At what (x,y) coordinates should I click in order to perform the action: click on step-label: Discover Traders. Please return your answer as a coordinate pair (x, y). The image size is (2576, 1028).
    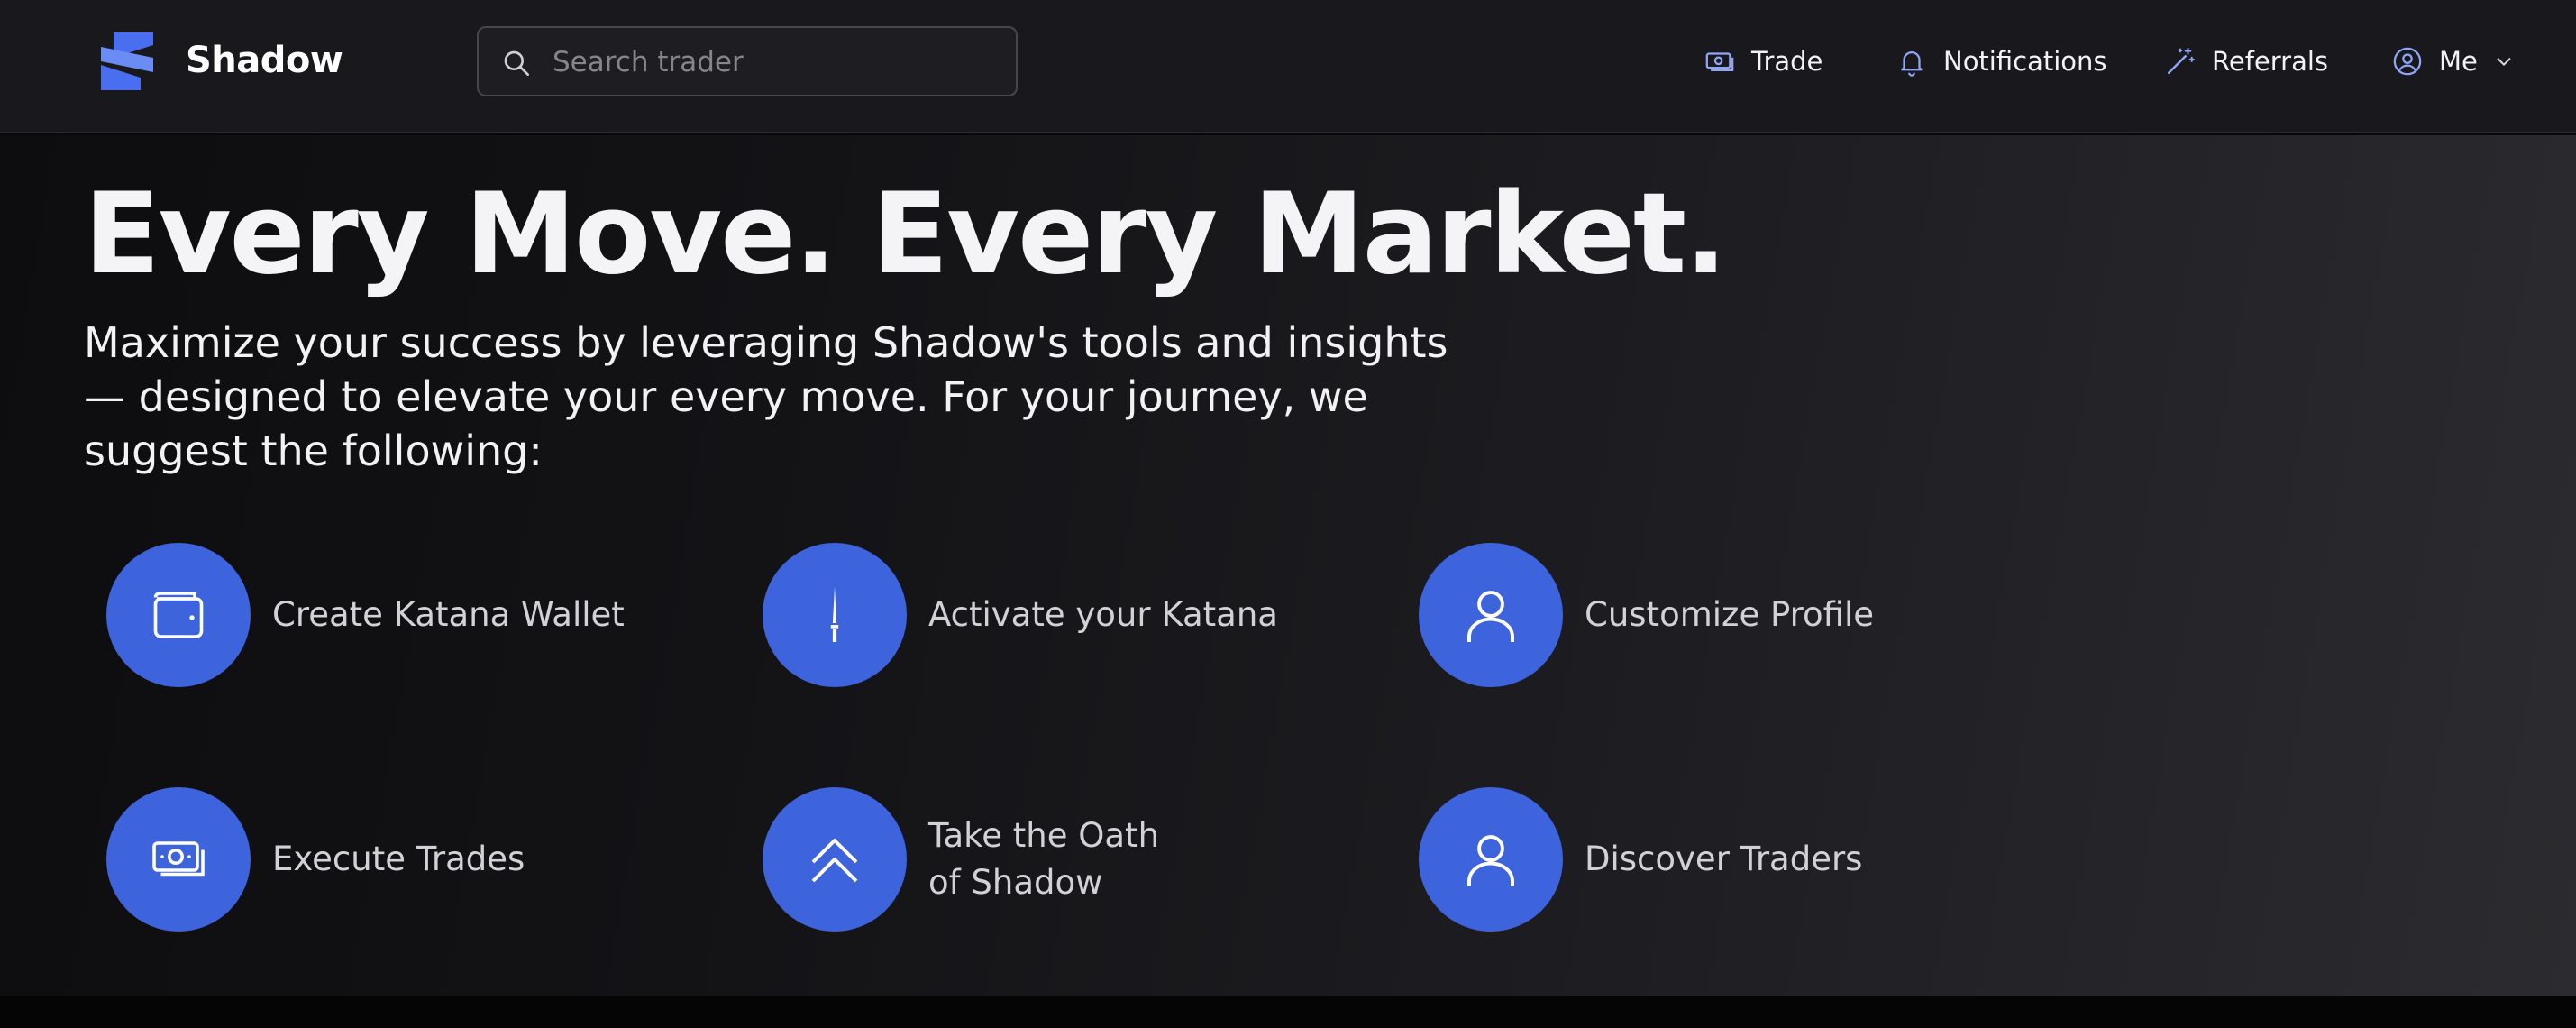
    Looking at the image, I should click on (1724, 859).